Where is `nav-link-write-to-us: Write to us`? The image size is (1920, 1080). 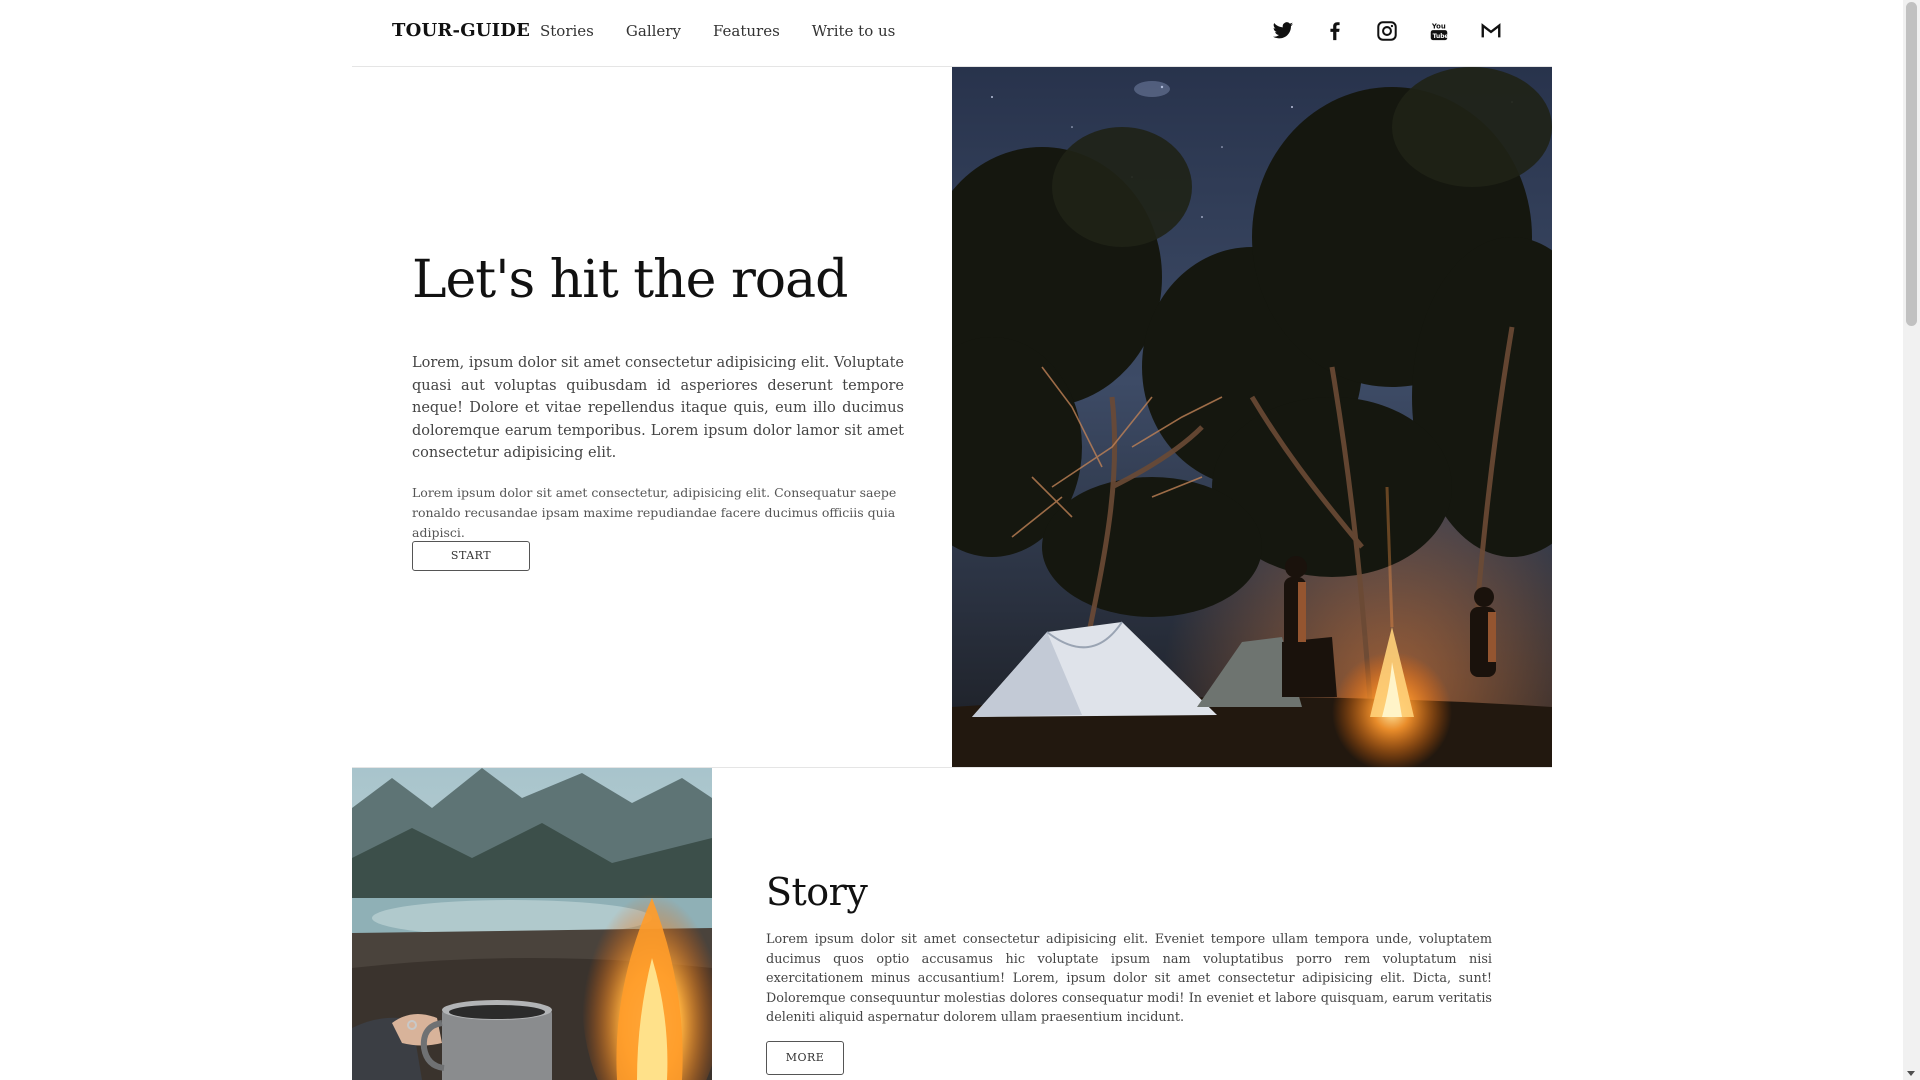
nav-link-write-to-us: Write to us is located at coordinates (854, 31).